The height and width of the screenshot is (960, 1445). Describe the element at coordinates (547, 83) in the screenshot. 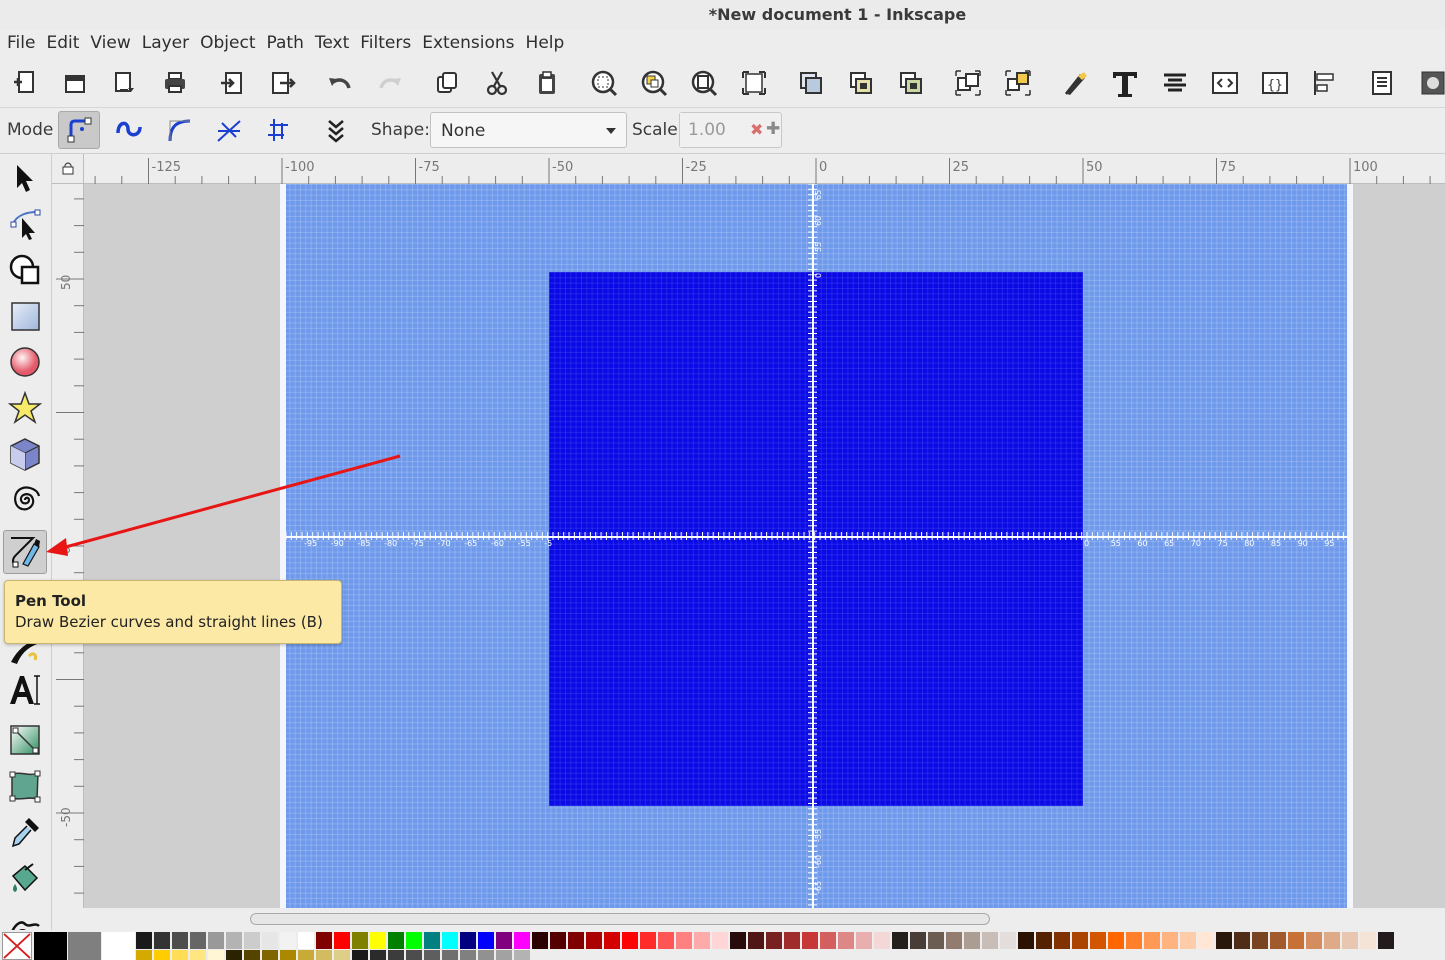

I see `paste-icon` at that location.